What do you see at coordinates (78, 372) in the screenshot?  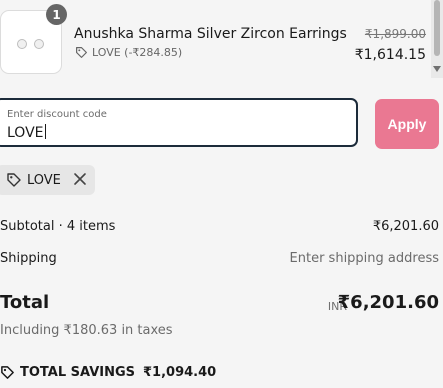 I see `total-savings-label: TOTAL SAVINGS` at bounding box center [78, 372].